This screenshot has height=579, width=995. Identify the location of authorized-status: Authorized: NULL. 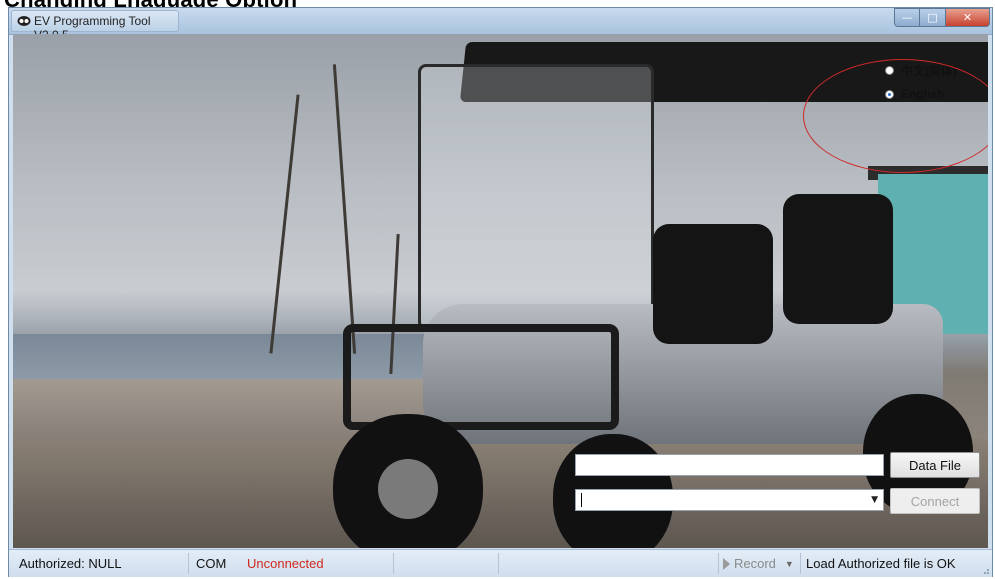
(70, 563).